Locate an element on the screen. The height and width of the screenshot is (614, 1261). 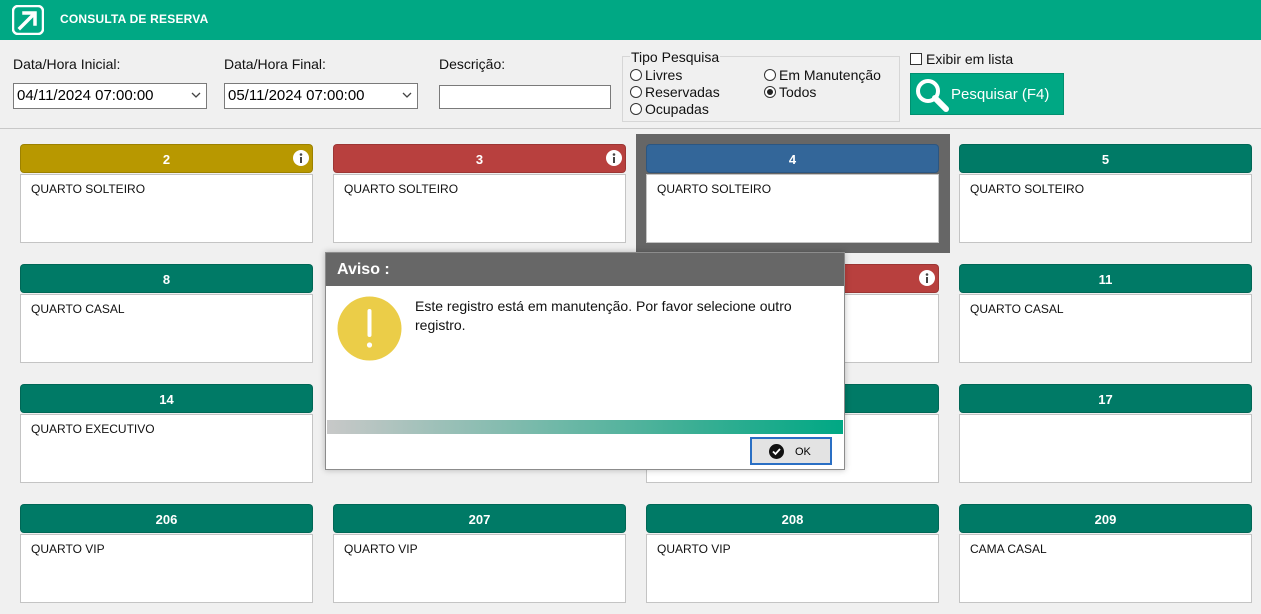
radio-circle-selected is located at coordinates (770, 92).